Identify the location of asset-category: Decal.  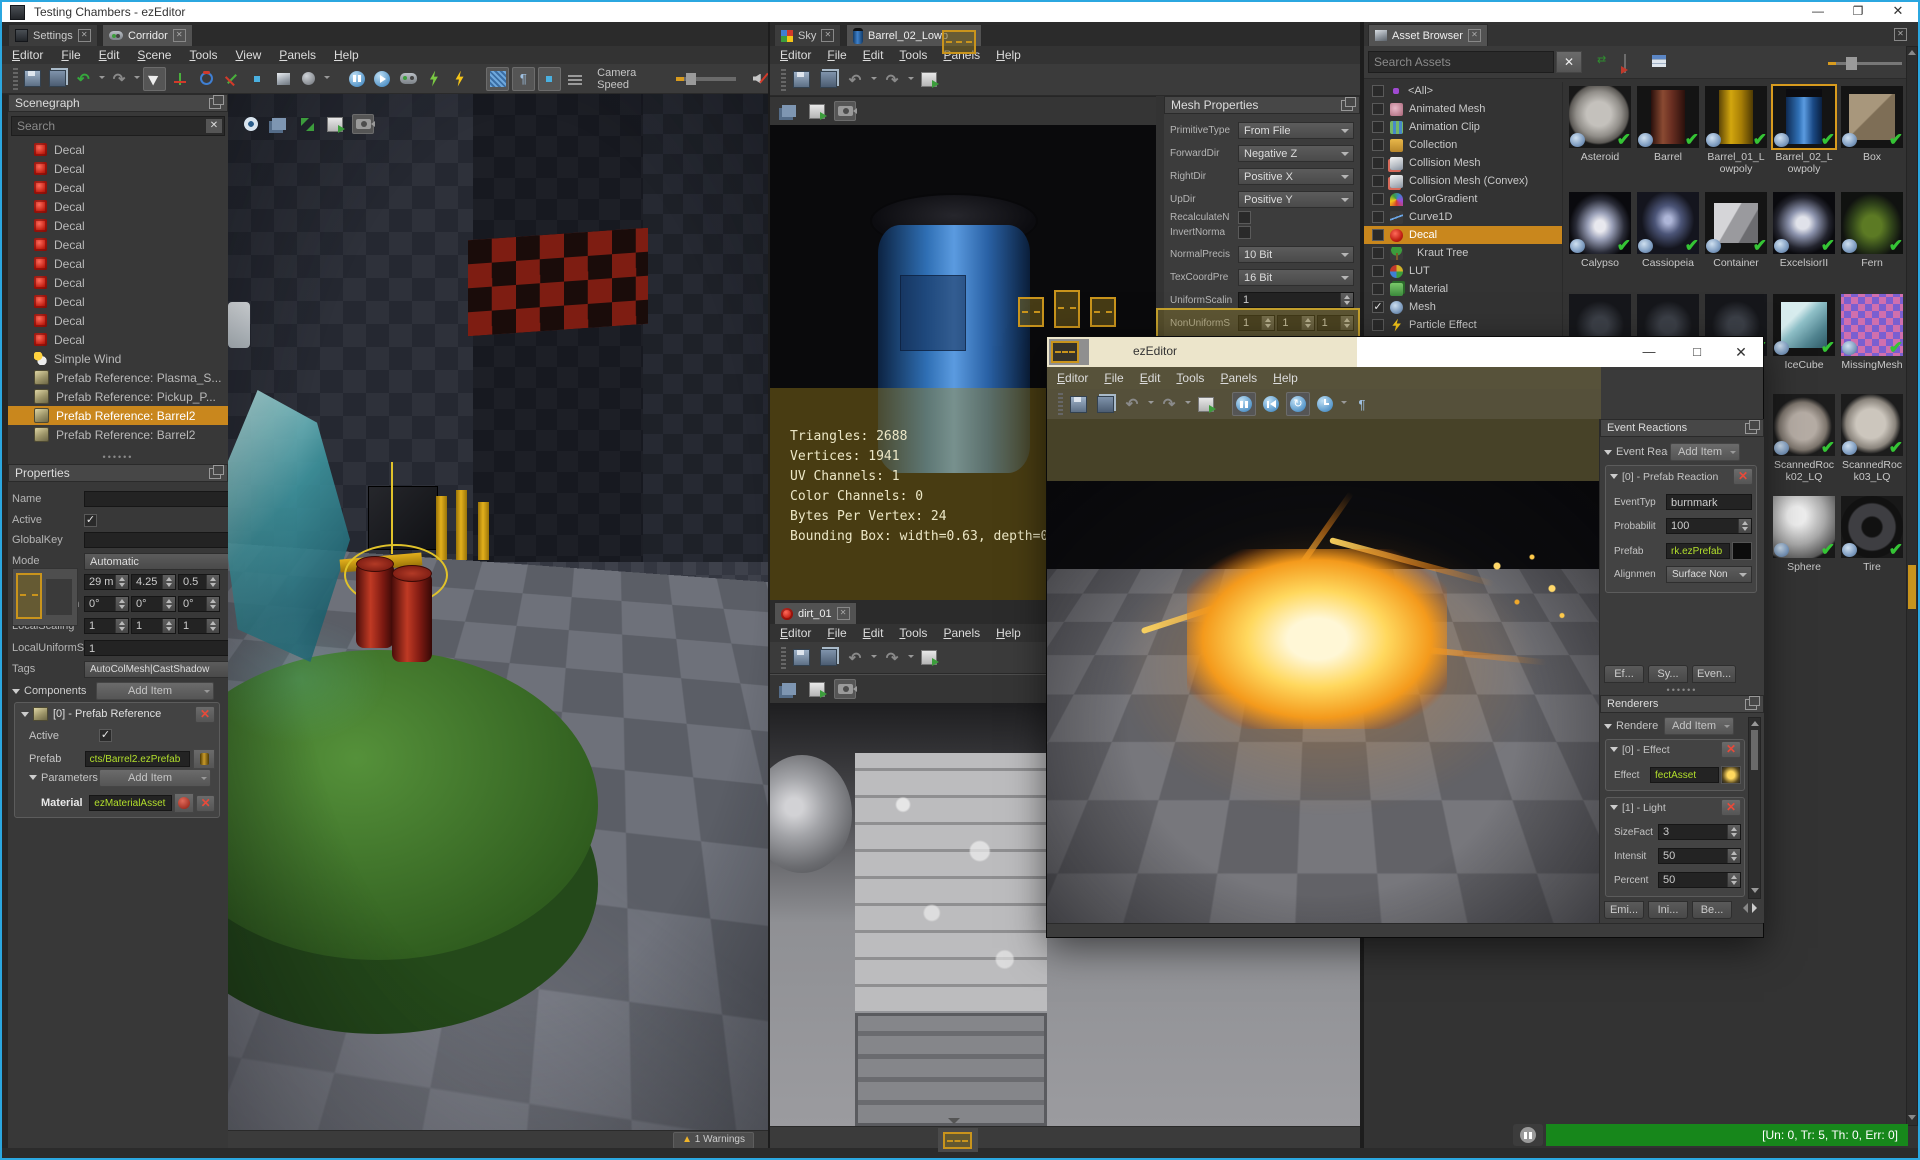
(1463, 235).